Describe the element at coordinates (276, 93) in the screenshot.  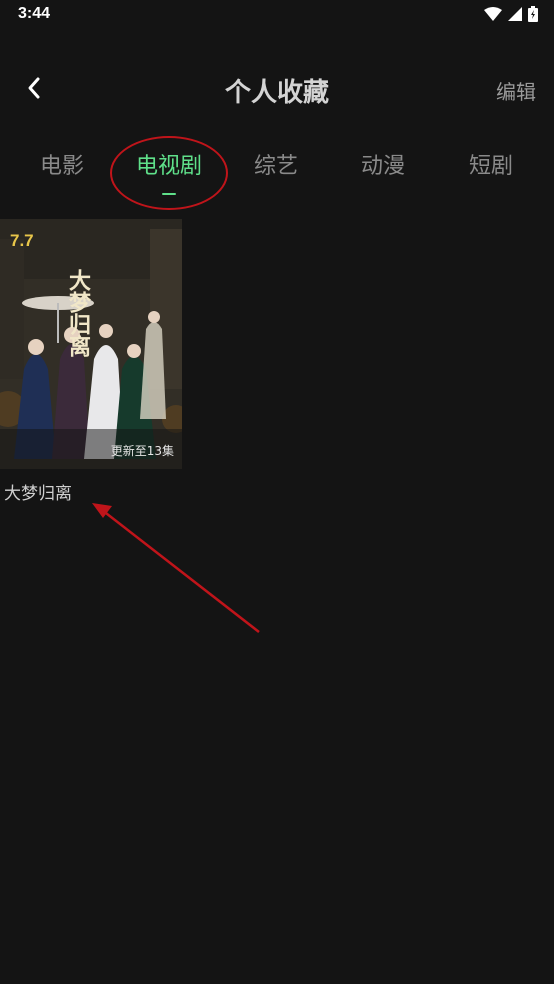
I see `page-title: 个人收藏` at that location.